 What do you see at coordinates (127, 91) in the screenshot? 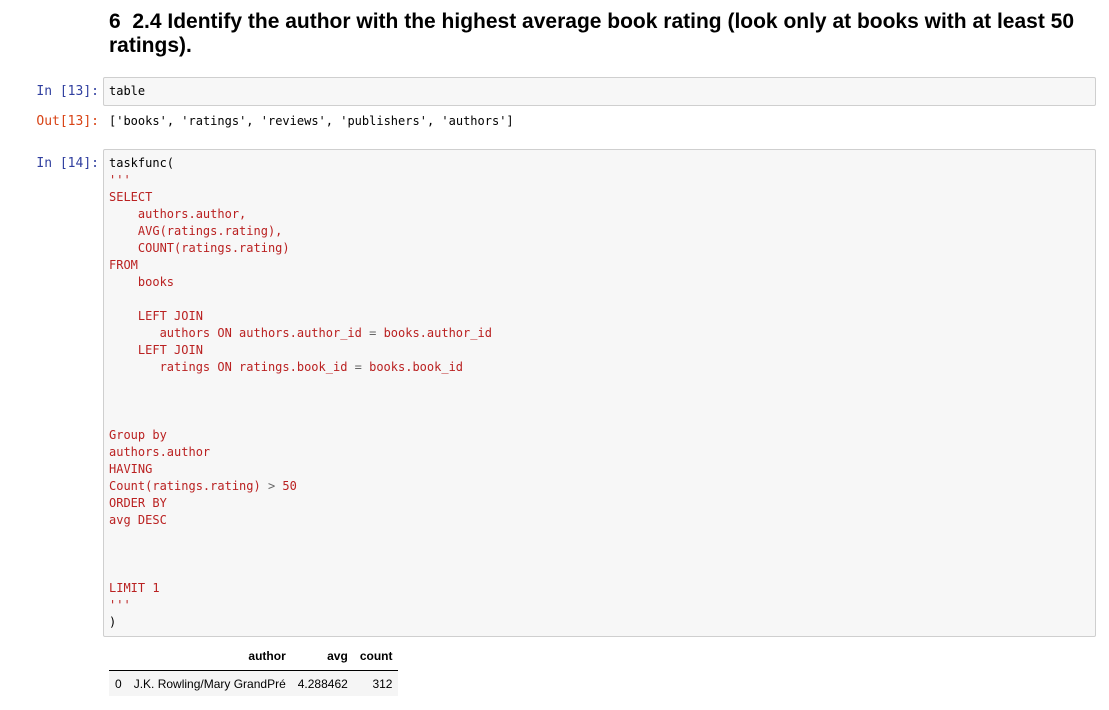
I see `code-text: table` at bounding box center [127, 91].